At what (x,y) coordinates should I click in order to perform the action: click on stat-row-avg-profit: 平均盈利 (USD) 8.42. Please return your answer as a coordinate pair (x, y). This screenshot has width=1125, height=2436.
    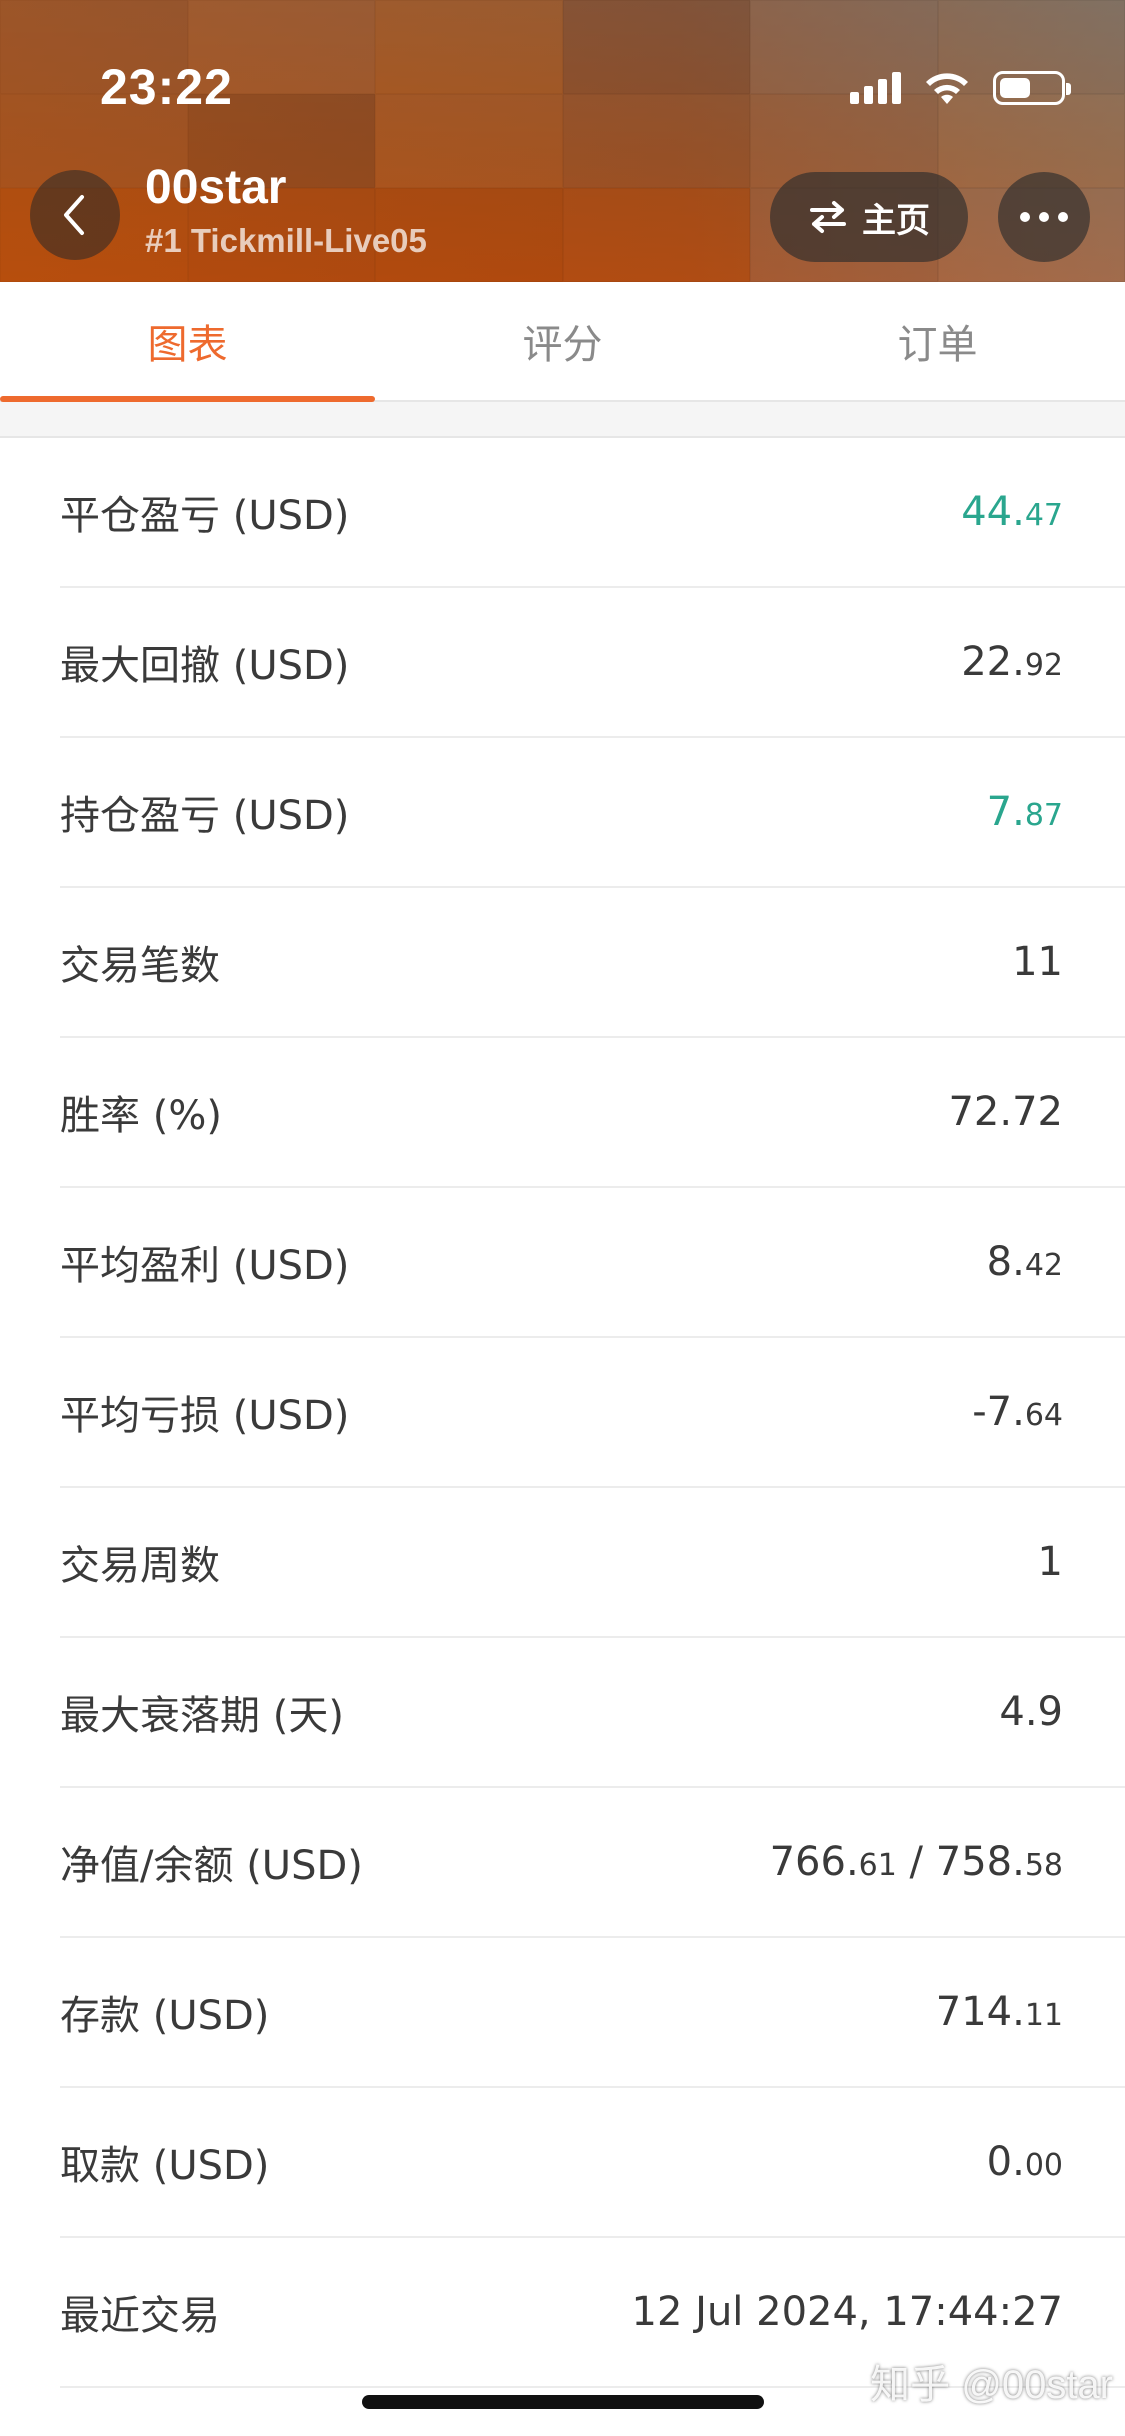
    Looking at the image, I should click on (592, 1263).